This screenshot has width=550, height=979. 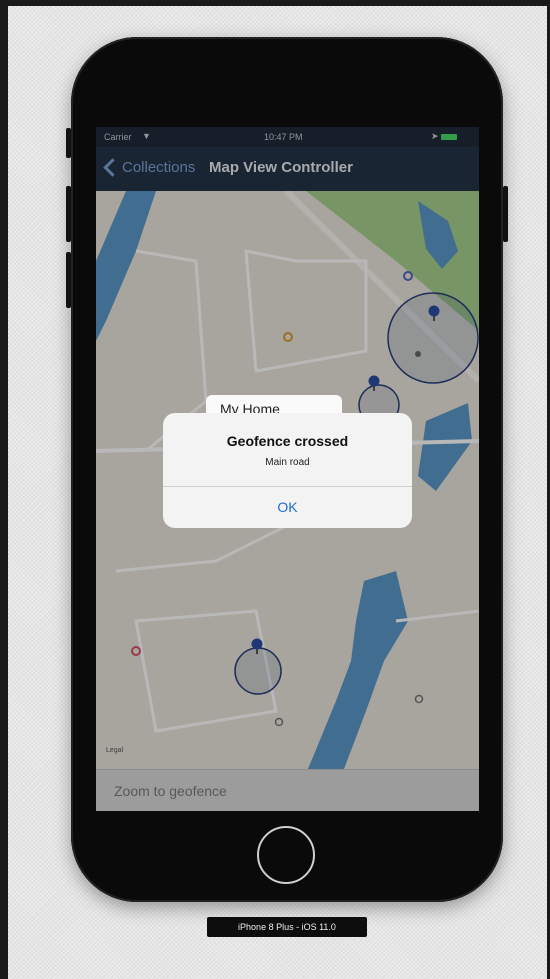 What do you see at coordinates (286, 855) in the screenshot?
I see `home-button` at bounding box center [286, 855].